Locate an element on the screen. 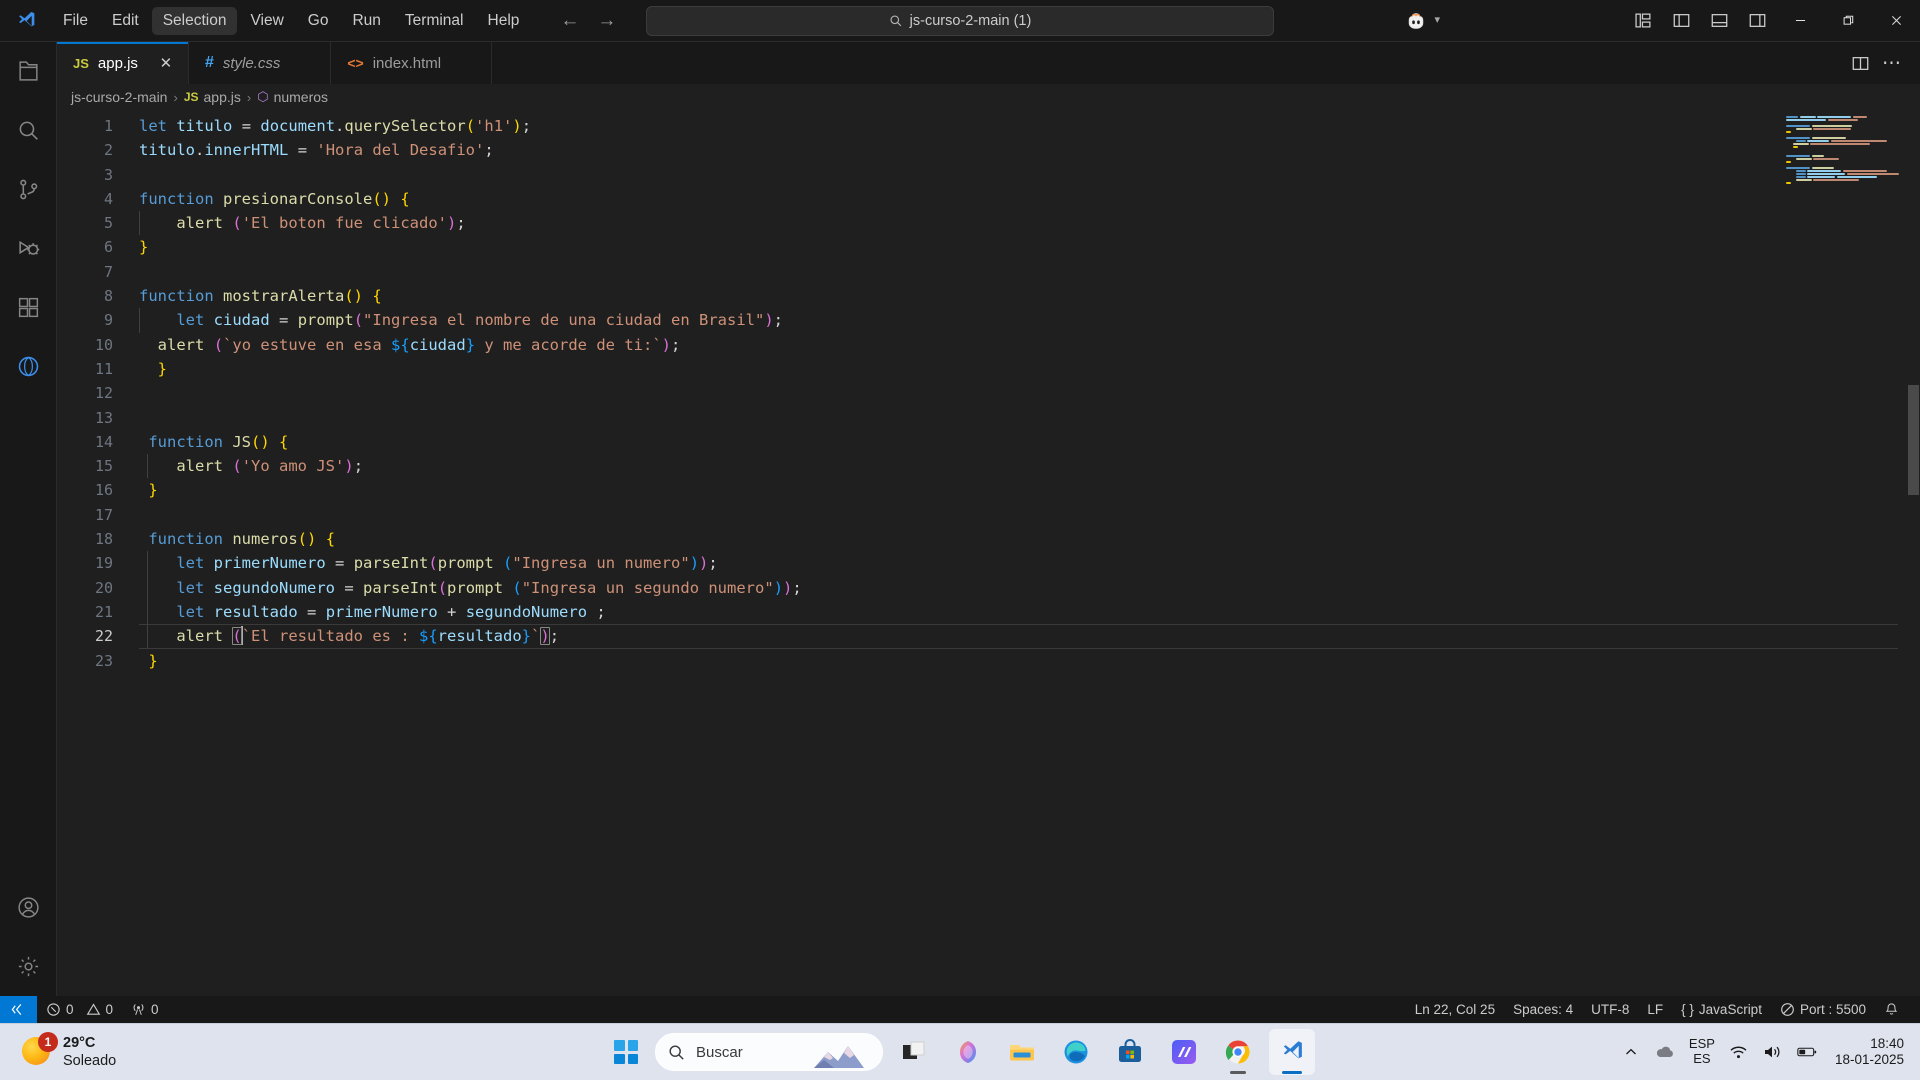  menu-selection: Selection is located at coordinates (194, 20).